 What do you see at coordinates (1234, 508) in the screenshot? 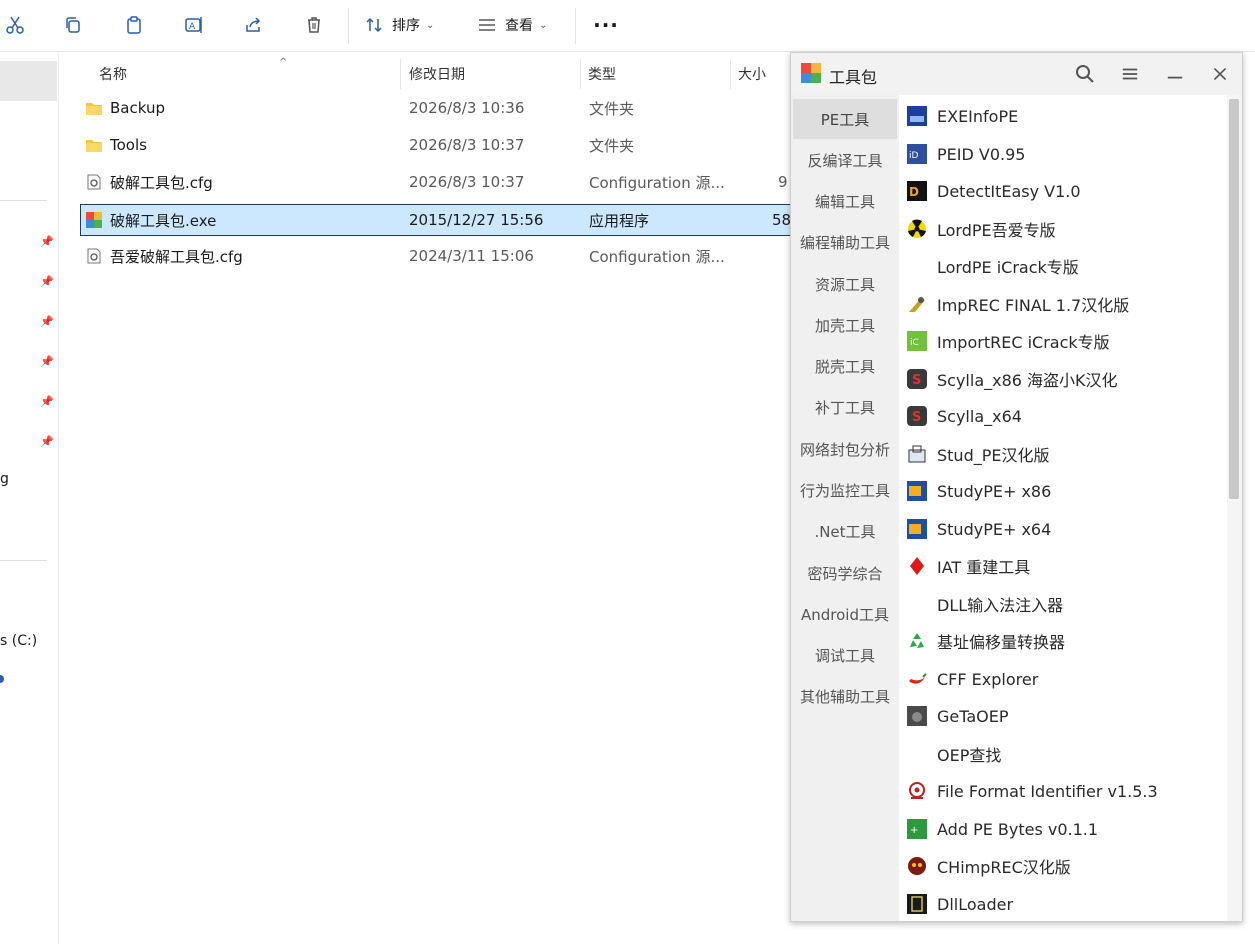
I see `tool-list-scrollbar` at bounding box center [1234, 508].